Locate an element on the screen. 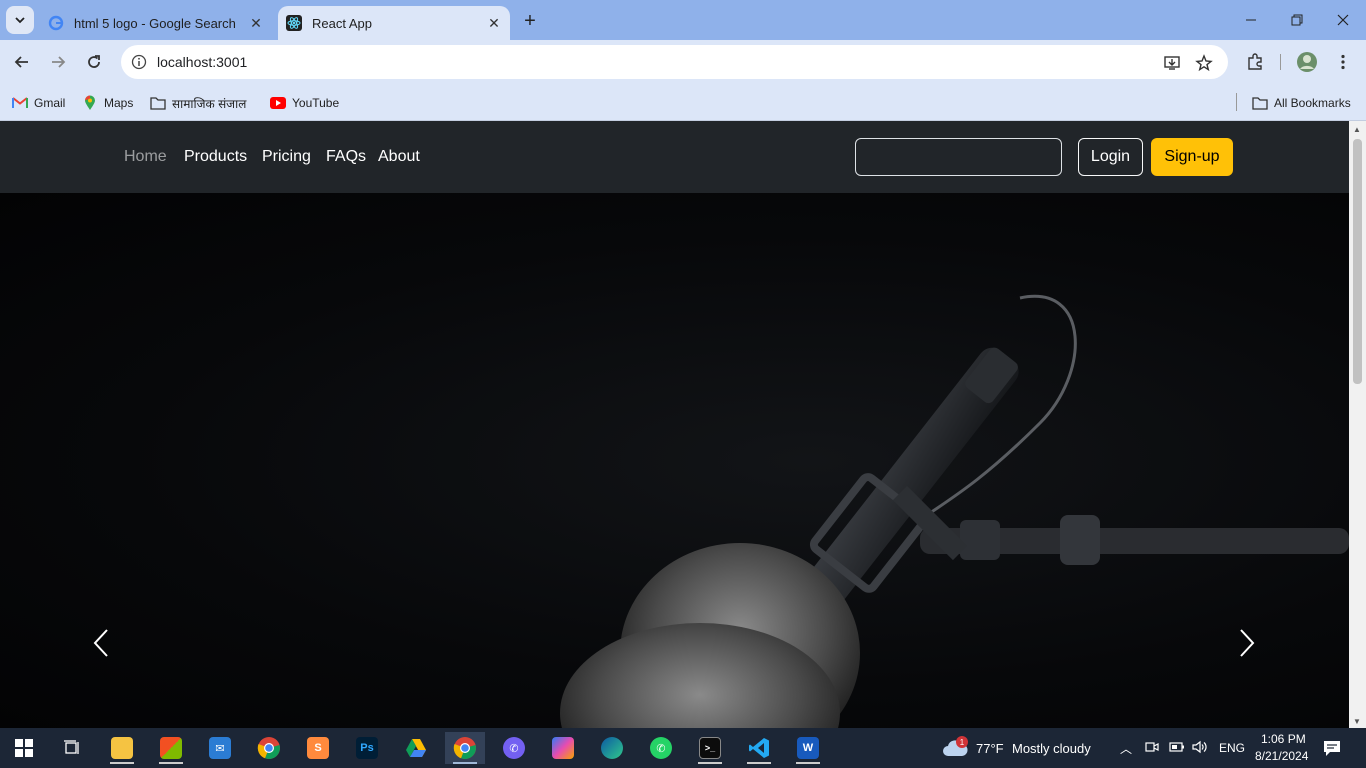  chrome-icon is located at coordinates (268, 748).